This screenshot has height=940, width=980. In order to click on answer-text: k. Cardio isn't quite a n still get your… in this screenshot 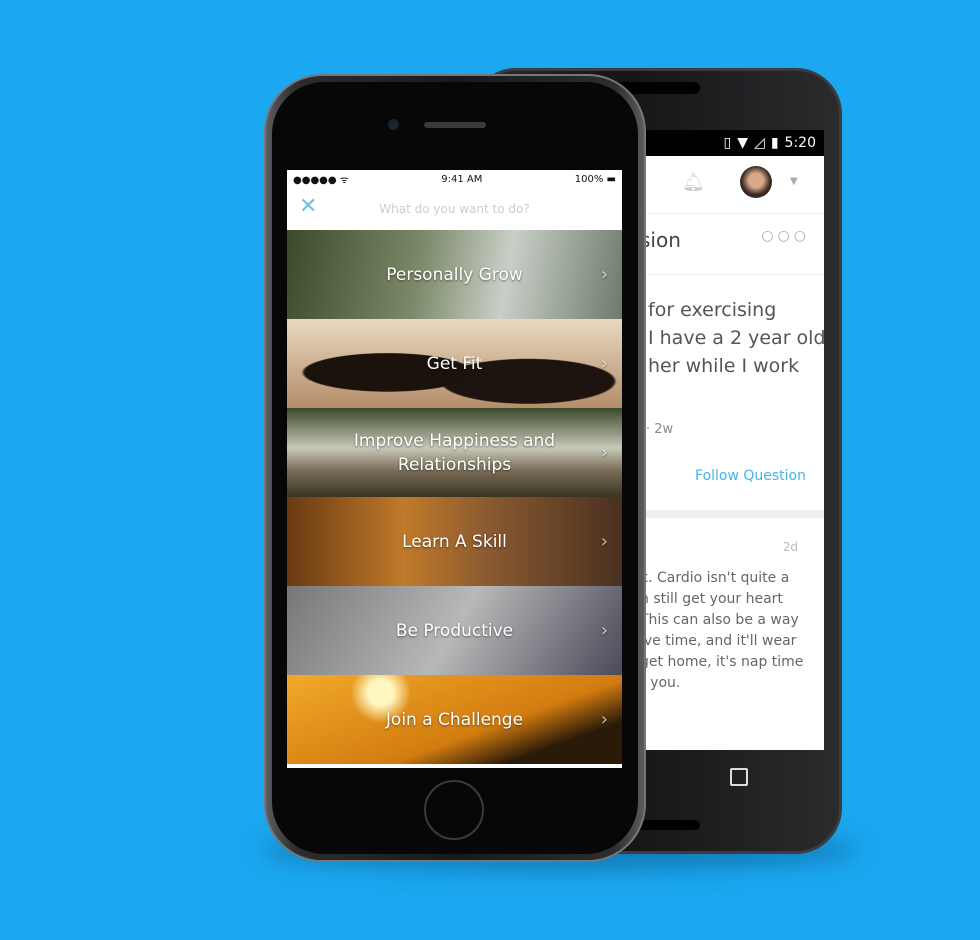, I will do `click(721, 631)`.